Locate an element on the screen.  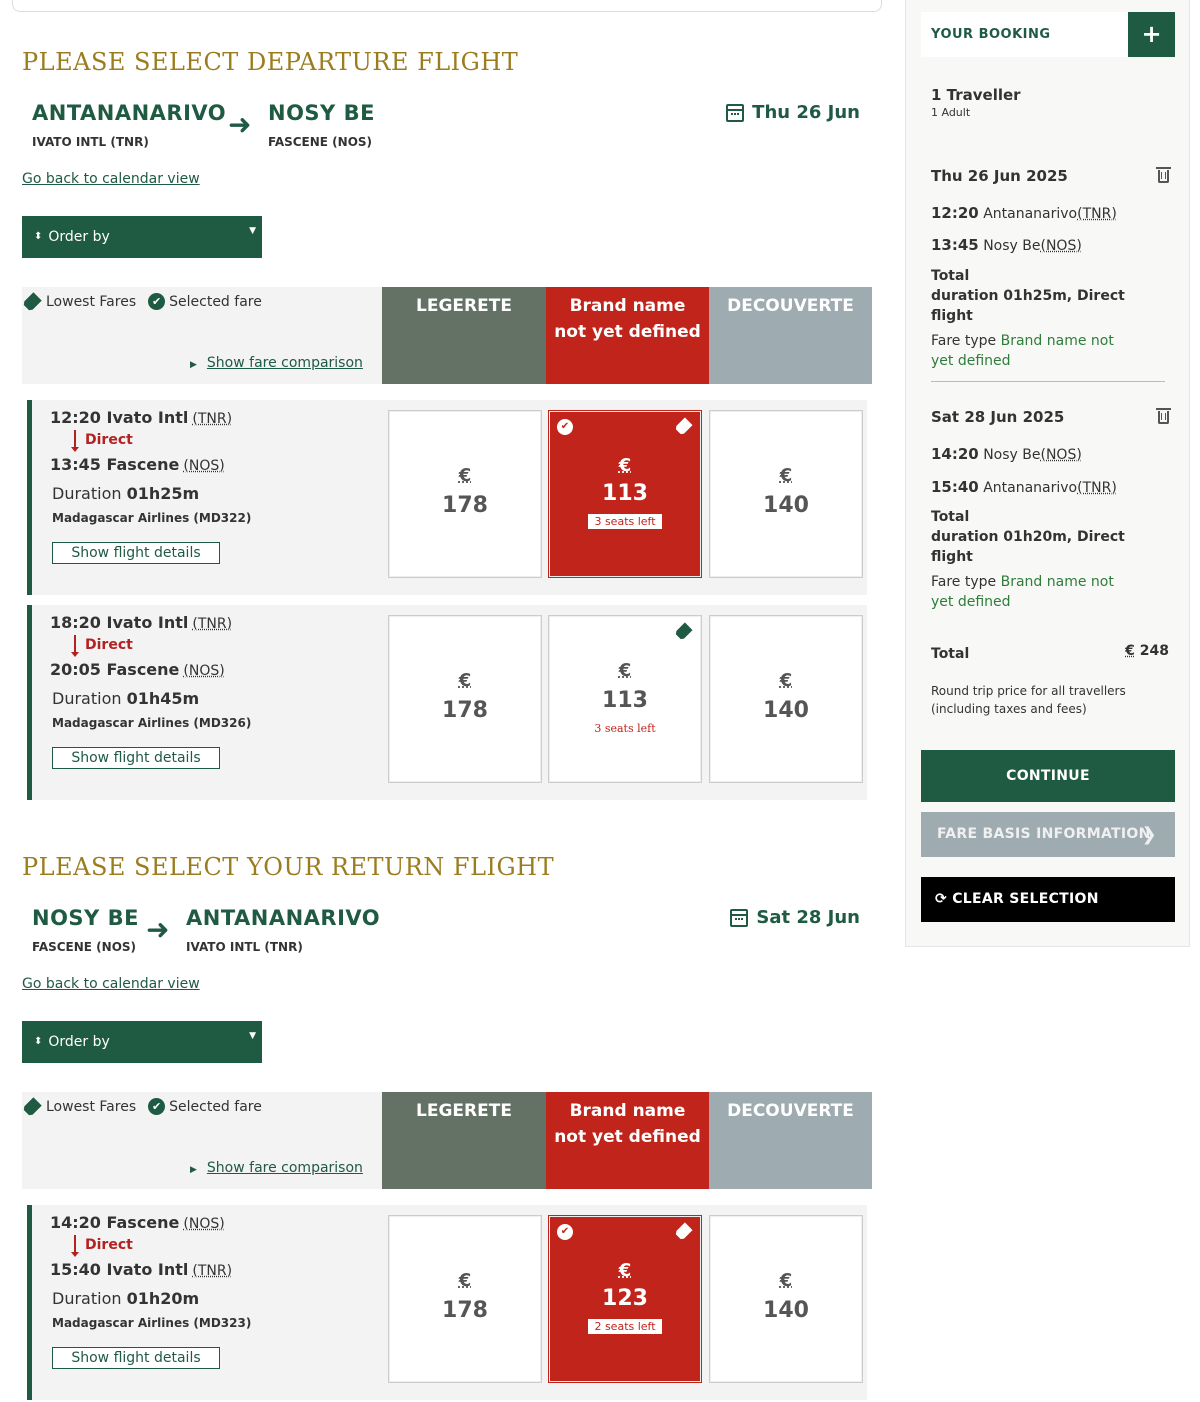
traveller-count: 1 Traveller is located at coordinates (976, 95).